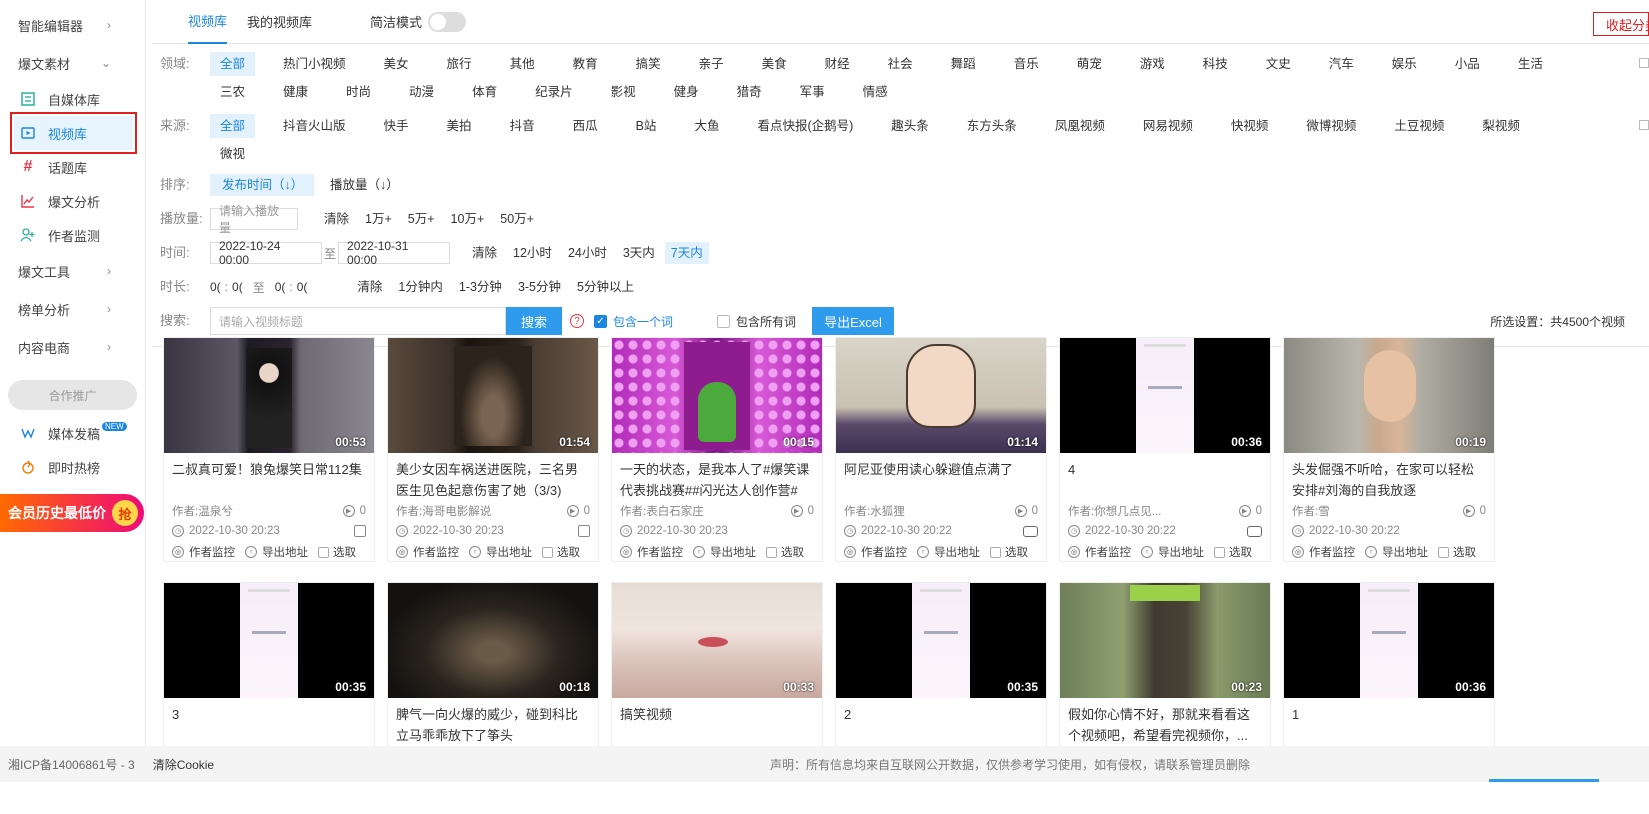 The height and width of the screenshot is (814, 1649). Describe the element at coordinates (480, 287) in the screenshot. I see `duration-option: 1-3分钟` at that location.